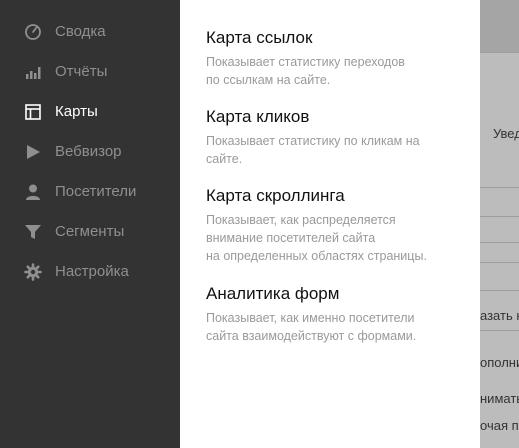 This screenshot has width=519, height=448. What do you see at coordinates (33, 232) in the screenshot?
I see `filter-icon` at bounding box center [33, 232].